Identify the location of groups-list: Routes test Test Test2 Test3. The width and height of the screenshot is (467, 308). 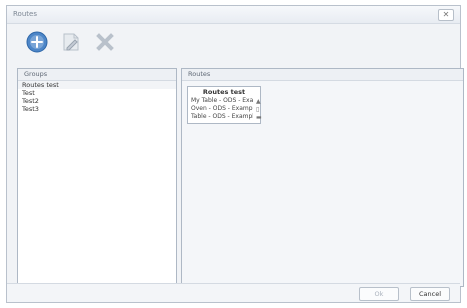
(97, 97).